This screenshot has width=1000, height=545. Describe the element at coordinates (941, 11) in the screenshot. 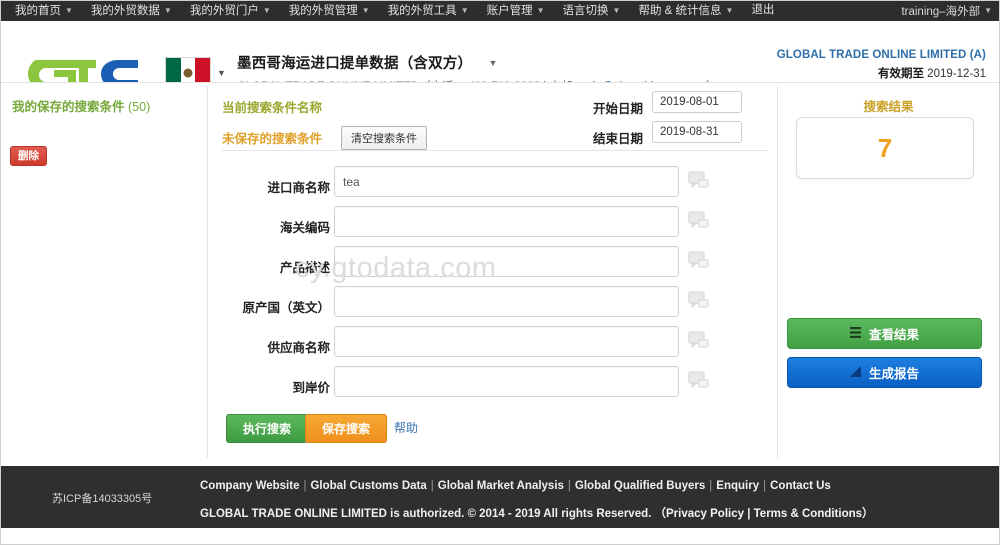

I see `nav-user-label: training–海外部` at that location.